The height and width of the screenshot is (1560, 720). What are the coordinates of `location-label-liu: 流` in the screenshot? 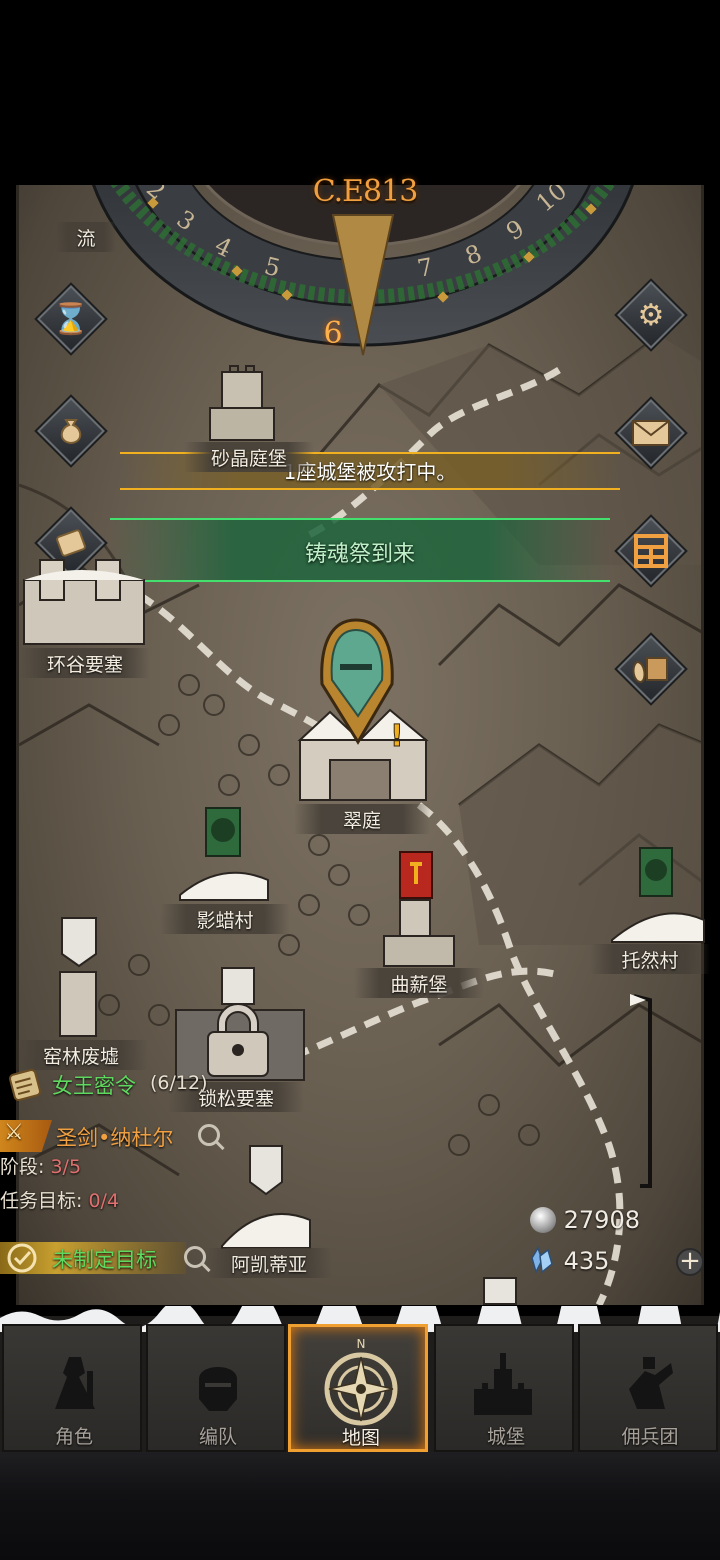 It's located at (86, 237).